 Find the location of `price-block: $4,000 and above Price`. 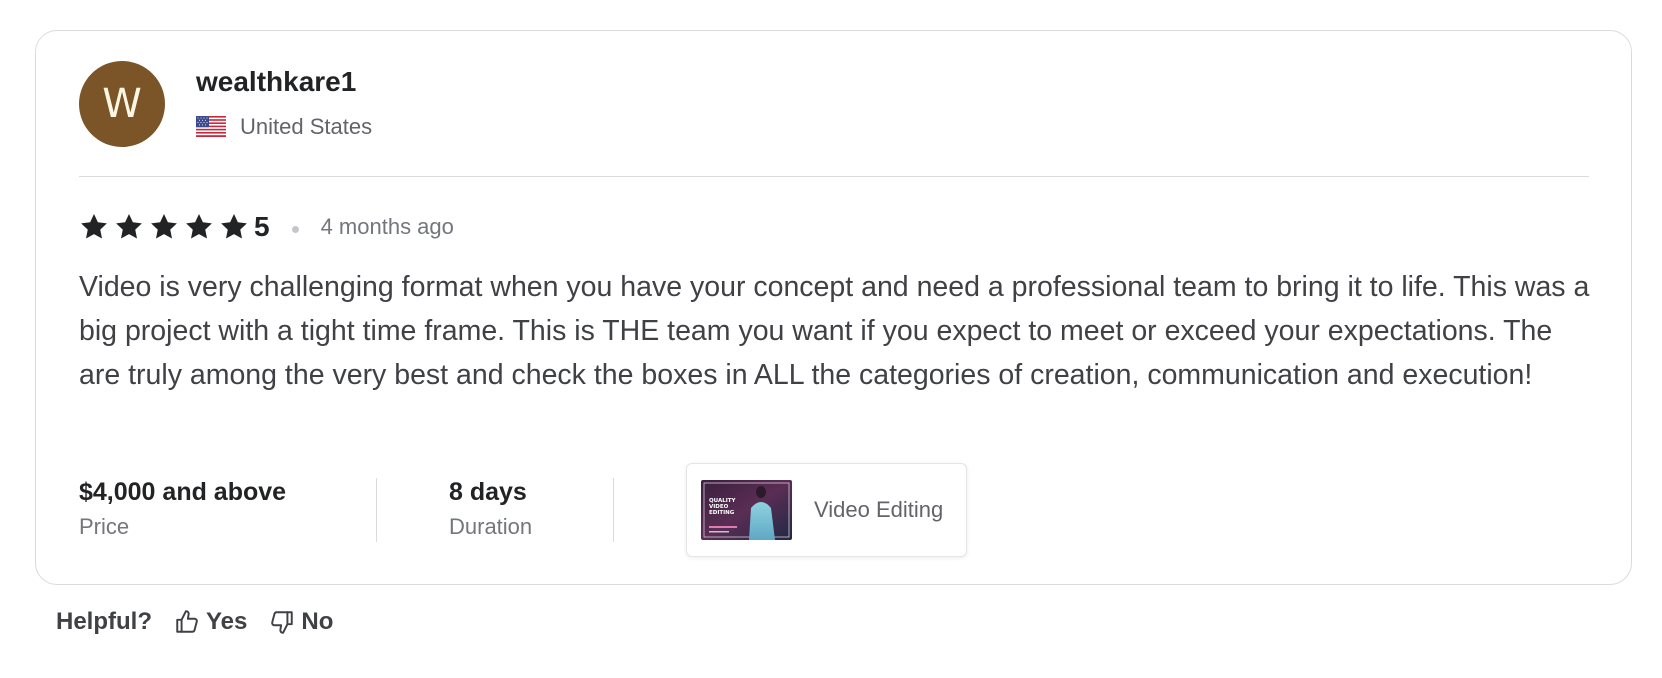

price-block: $4,000 and above Price is located at coordinates (227, 510).